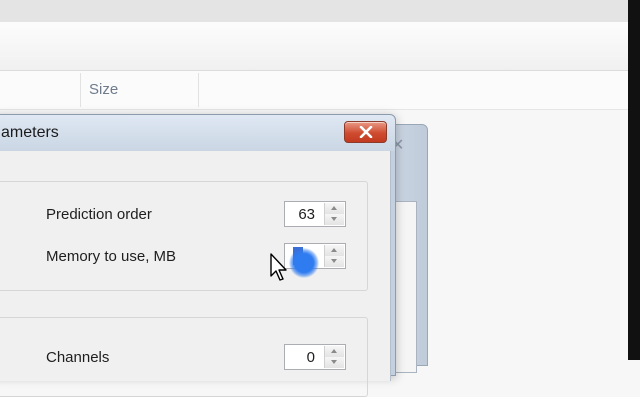  Describe the element at coordinates (406, 287) in the screenshot. I see `background-dialog-panel` at that location.